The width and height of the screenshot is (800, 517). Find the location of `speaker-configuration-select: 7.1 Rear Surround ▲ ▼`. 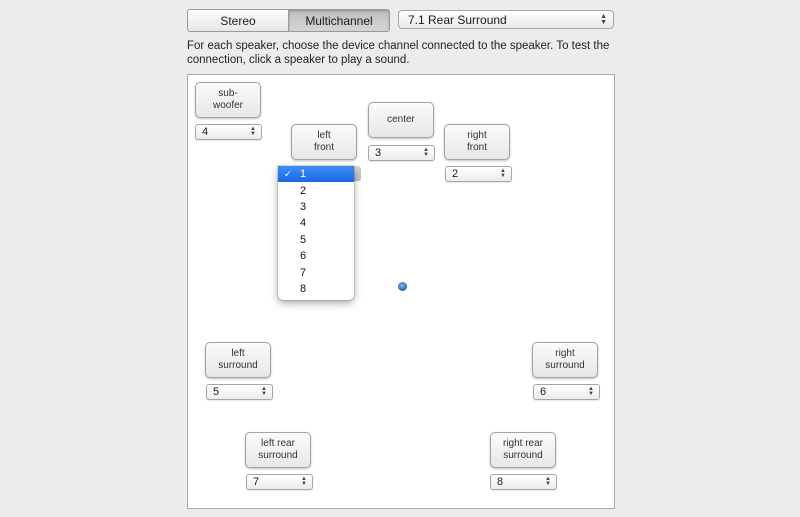

speaker-configuration-select: 7.1 Rear Surround ▲ ▼ is located at coordinates (506, 19).